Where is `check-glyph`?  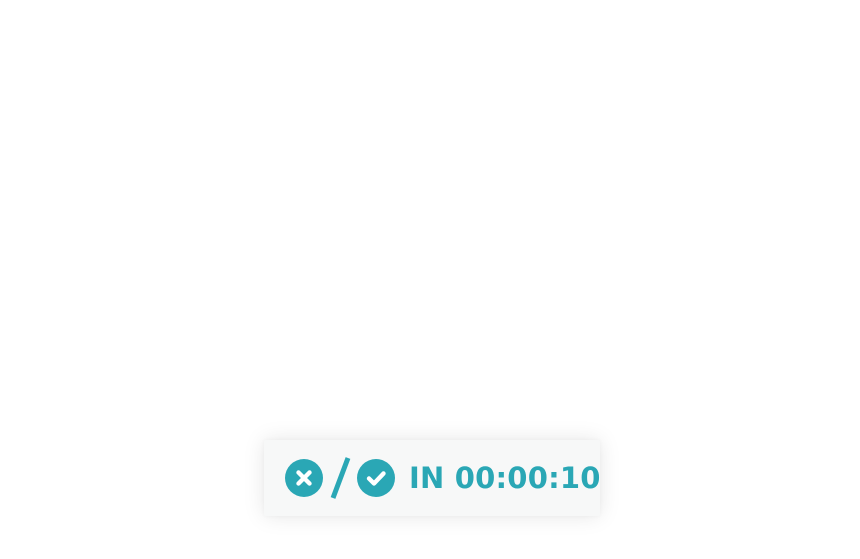 check-glyph is located at coordinates (376, 478).